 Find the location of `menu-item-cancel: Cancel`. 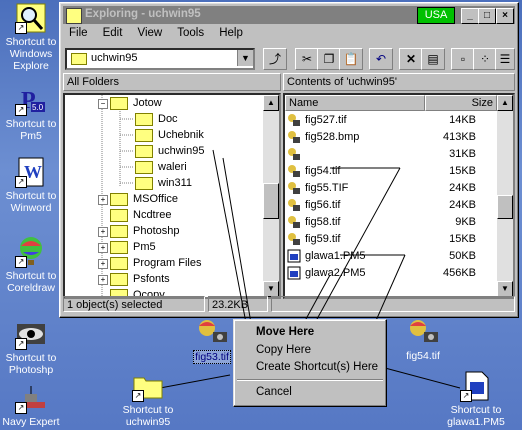

menu-item-cancel: Cancel is located at coordinates (274, 392).